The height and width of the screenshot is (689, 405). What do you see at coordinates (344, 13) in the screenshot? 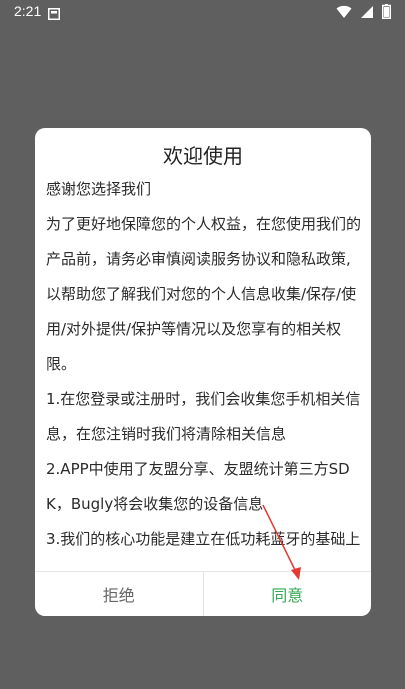
I see `wifi-icon` at bounding box center [344, 13].